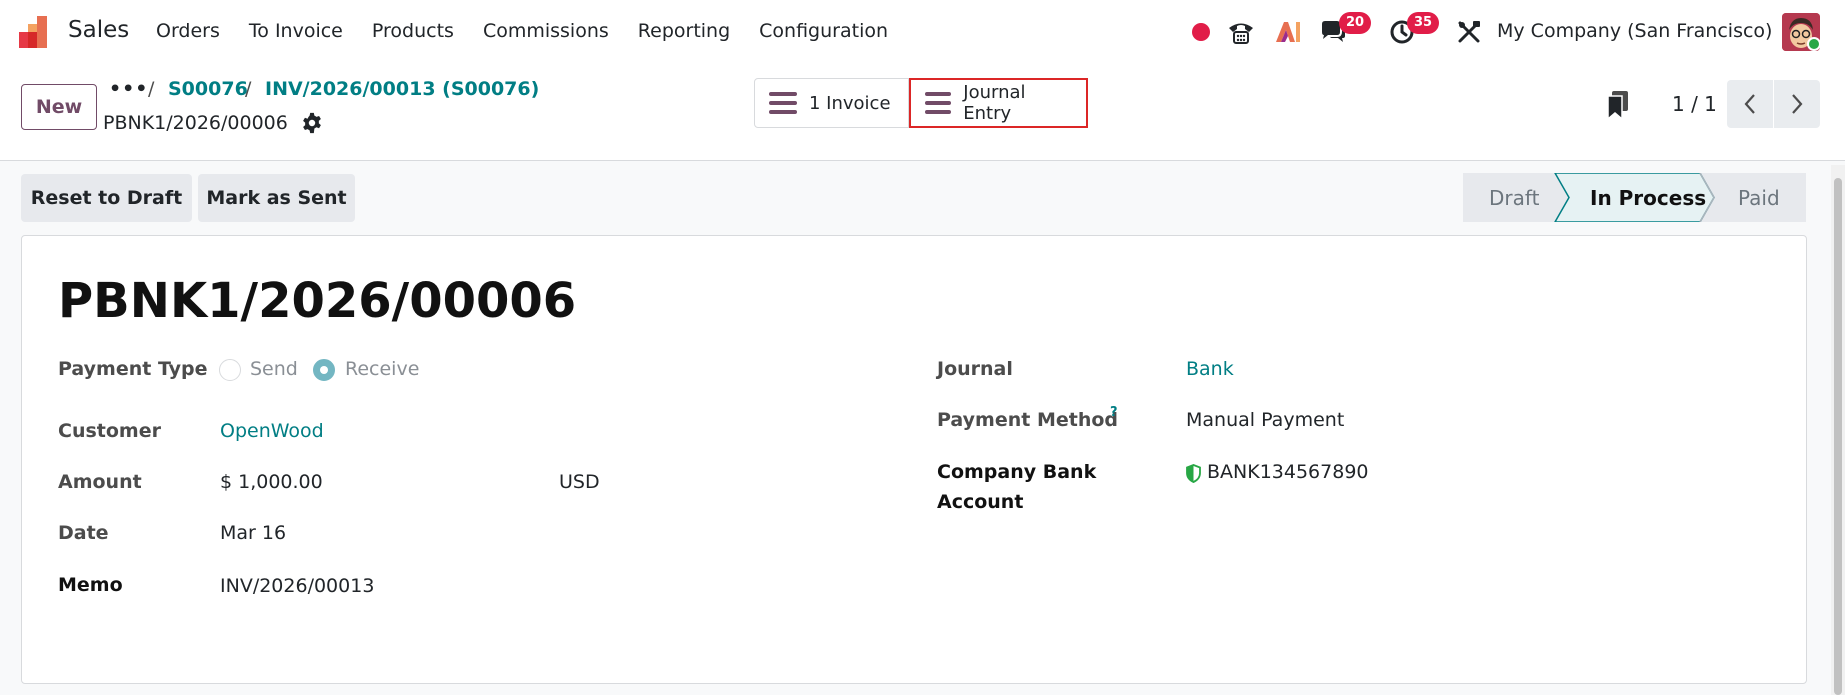 Image resolution: width=1845 pixels, height=695 pixels. What do you see at coordinates (1265, 420) in the screenshot?
I see `payment-method-field: Manual Payment` at bounding box center [1265, 420].